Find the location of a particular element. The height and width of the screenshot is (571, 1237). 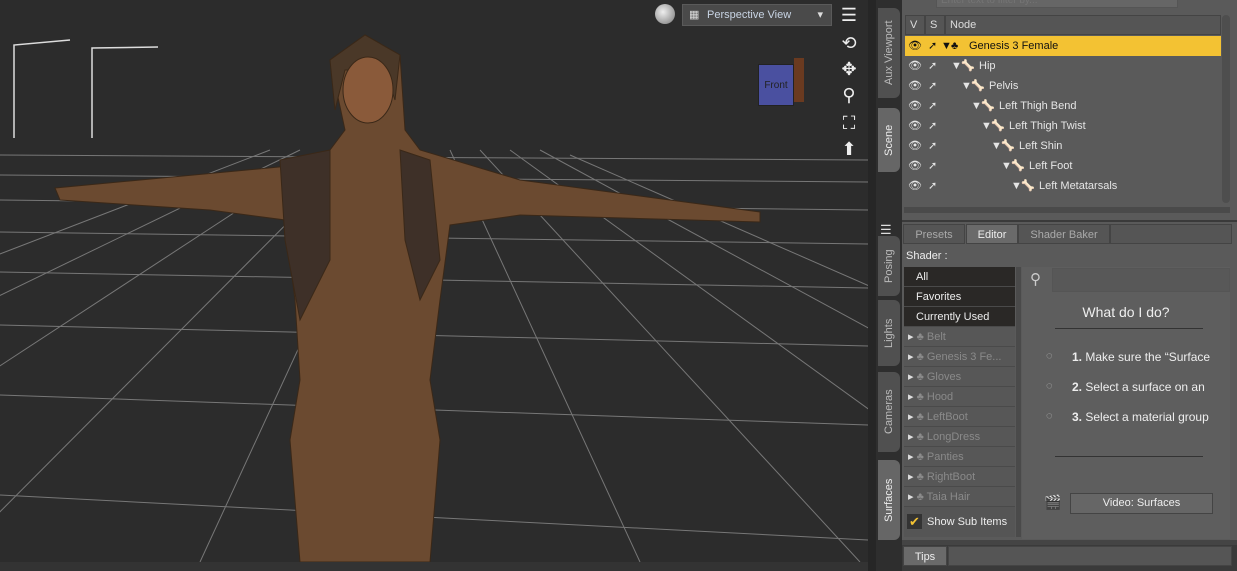

panel-menu-icon: ☰ is located at coordinates (886, 230).